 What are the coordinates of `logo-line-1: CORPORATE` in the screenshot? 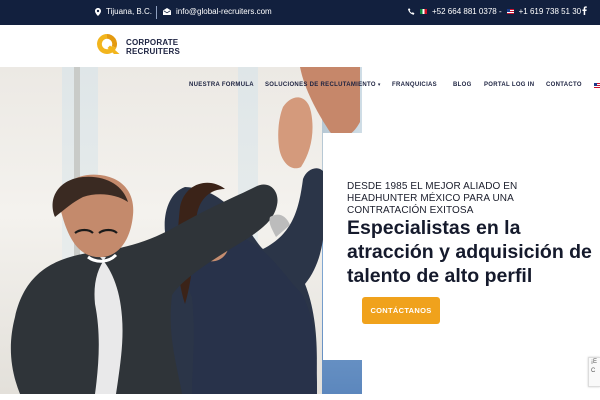 It's located at (152, 42).